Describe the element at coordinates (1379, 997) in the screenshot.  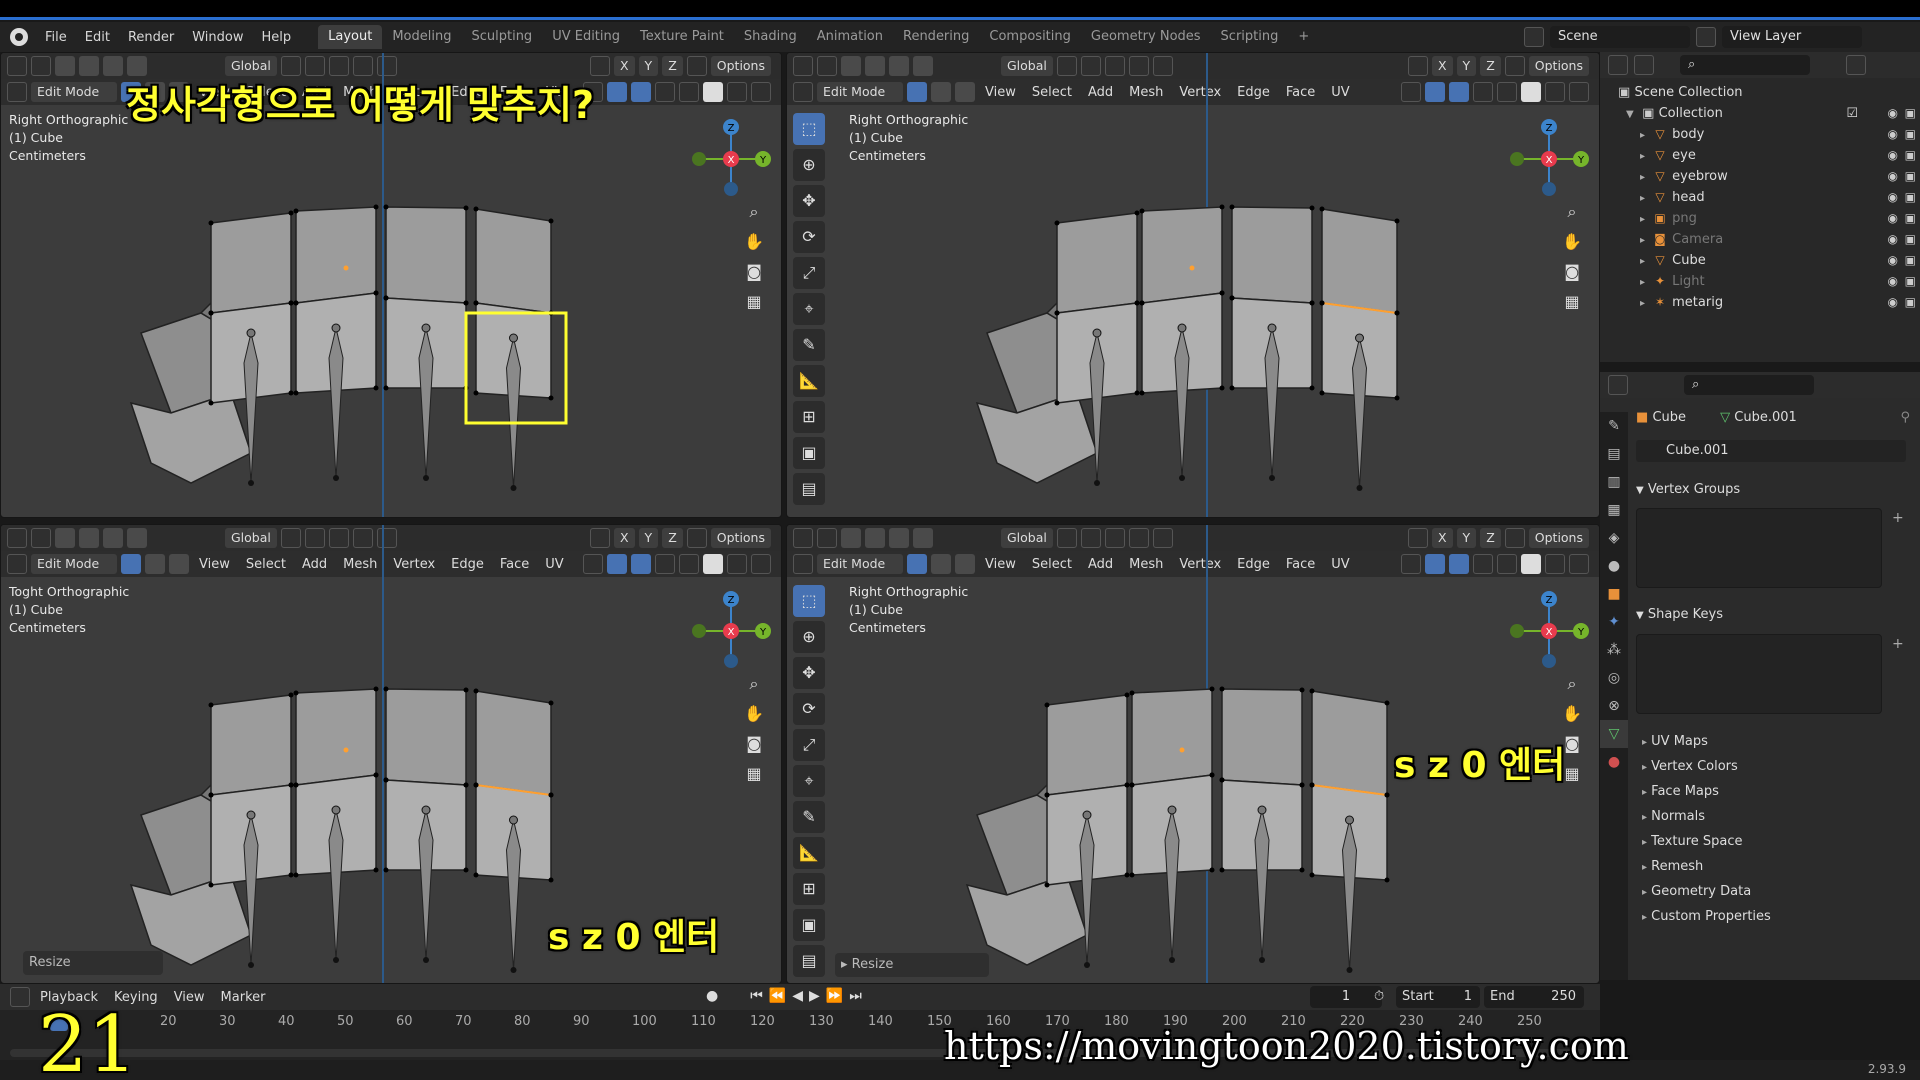
I see `stopwatch-icon: ⏱` at that location.